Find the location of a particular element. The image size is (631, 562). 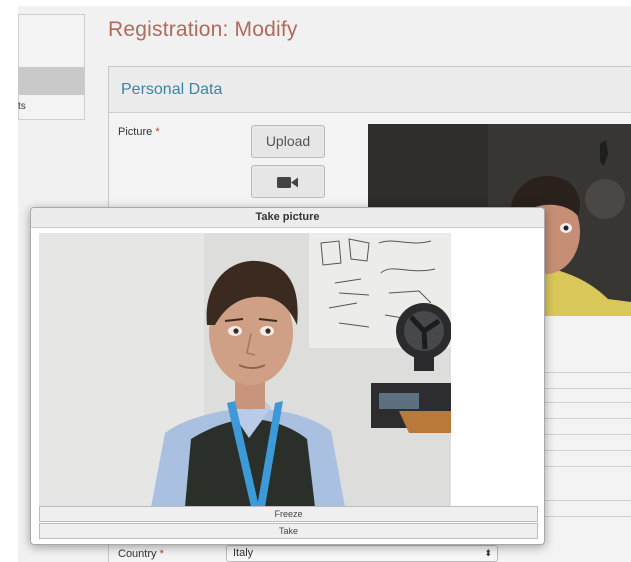

country-select: Italy ⬍ is located at coordinates (362, 553).